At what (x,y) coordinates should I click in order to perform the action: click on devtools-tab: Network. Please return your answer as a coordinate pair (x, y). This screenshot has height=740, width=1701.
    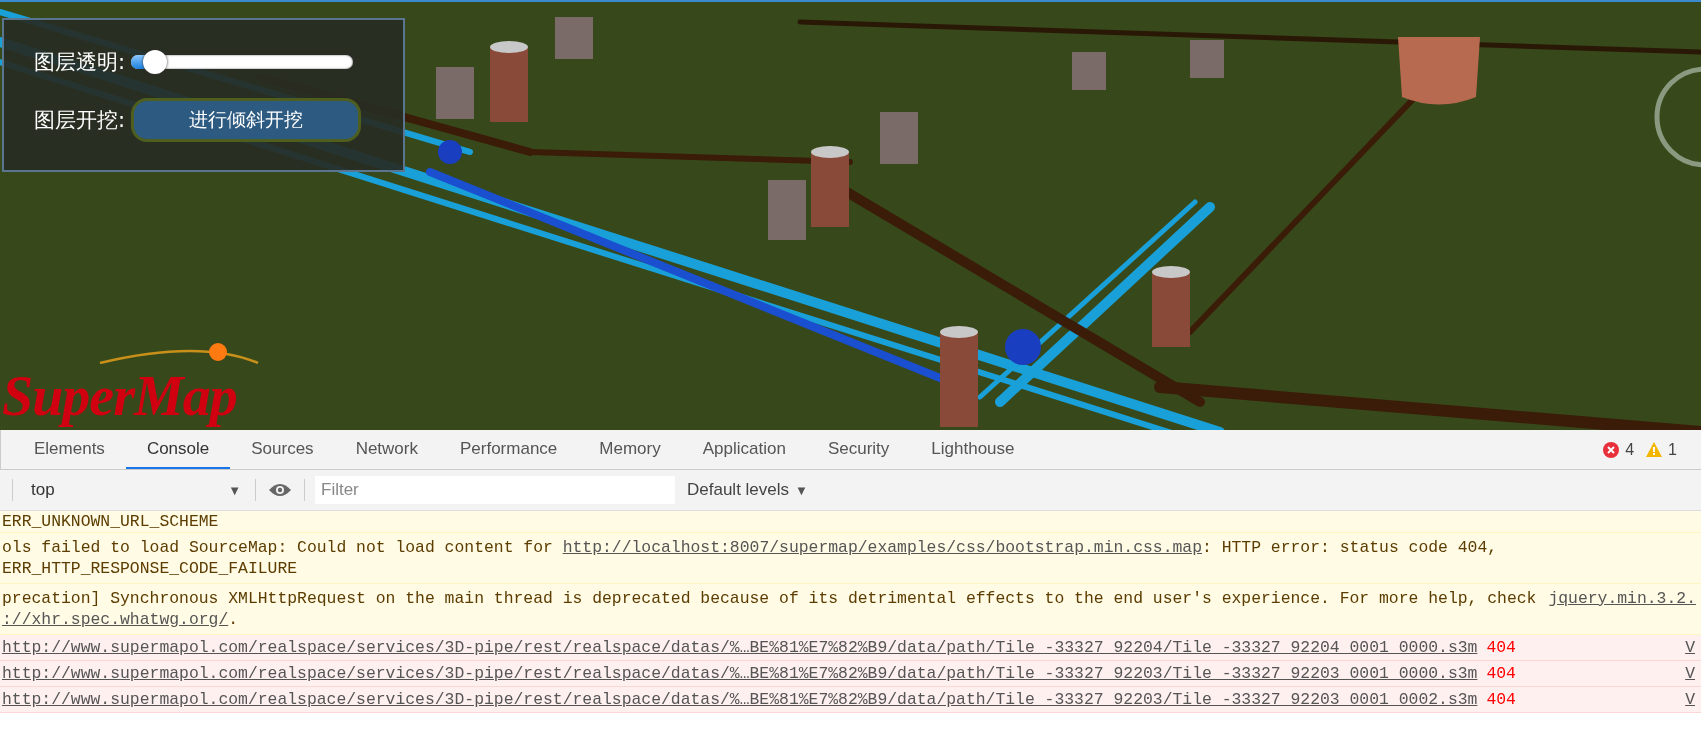
    Looking at the image, I should click on (386, 449).